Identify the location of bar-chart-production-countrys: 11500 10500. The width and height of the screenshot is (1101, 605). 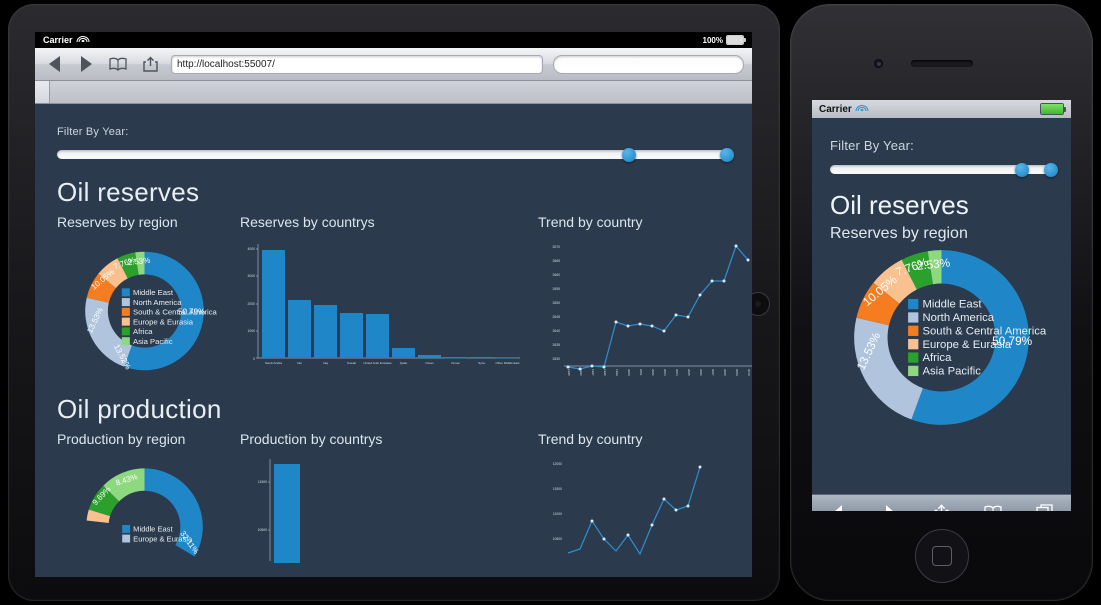
(385, 508).